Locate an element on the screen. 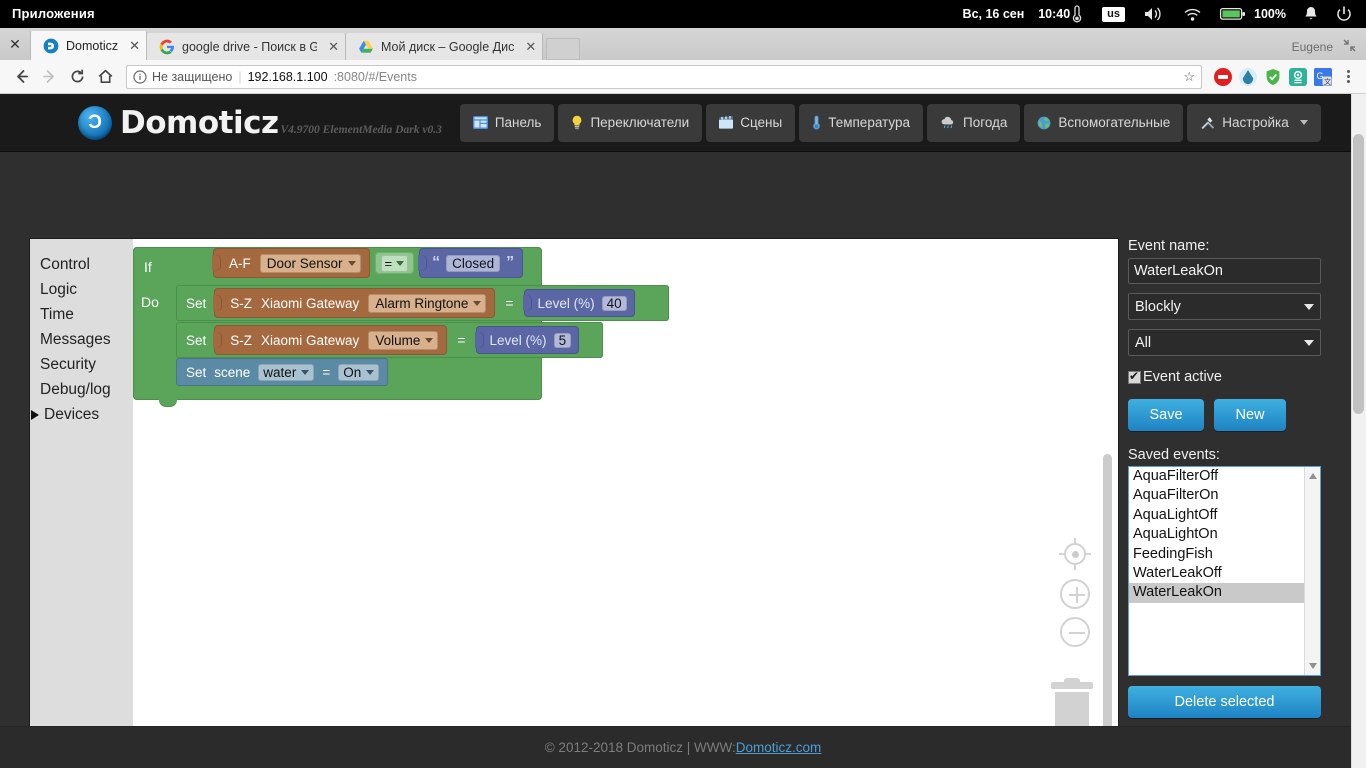 The image size is (1366, 768). shield-extension-icon is located at coordinates (1273, 77).